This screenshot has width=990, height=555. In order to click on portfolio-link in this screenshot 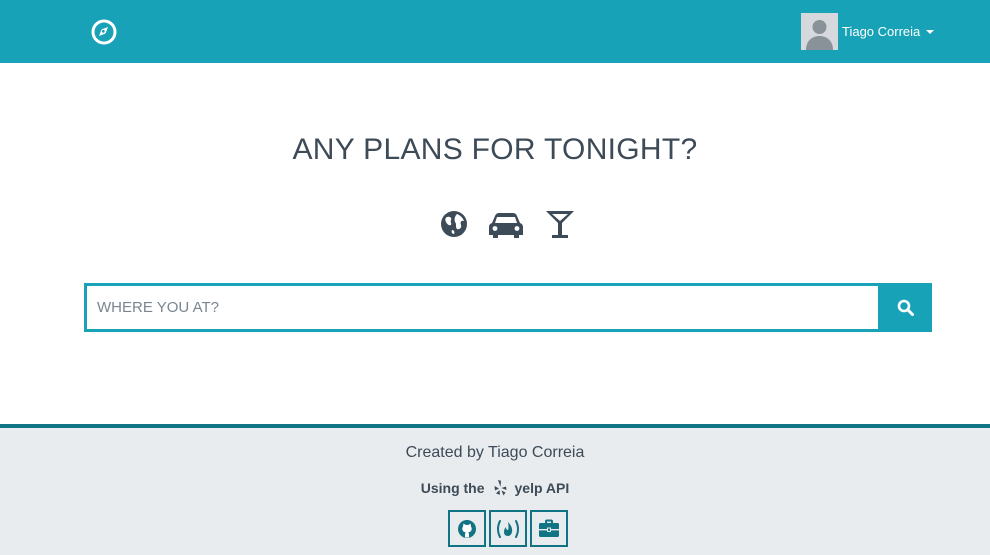, I will do `click(549, 528)`.